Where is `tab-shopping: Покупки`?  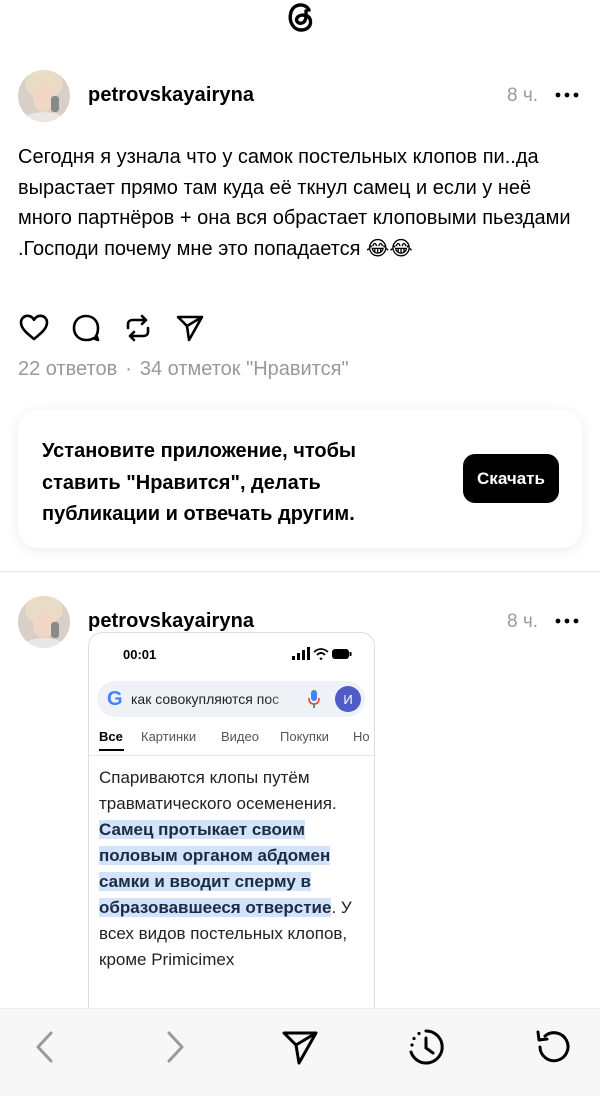
tab-shopping: Покупки is located at coordinates (304, 736).